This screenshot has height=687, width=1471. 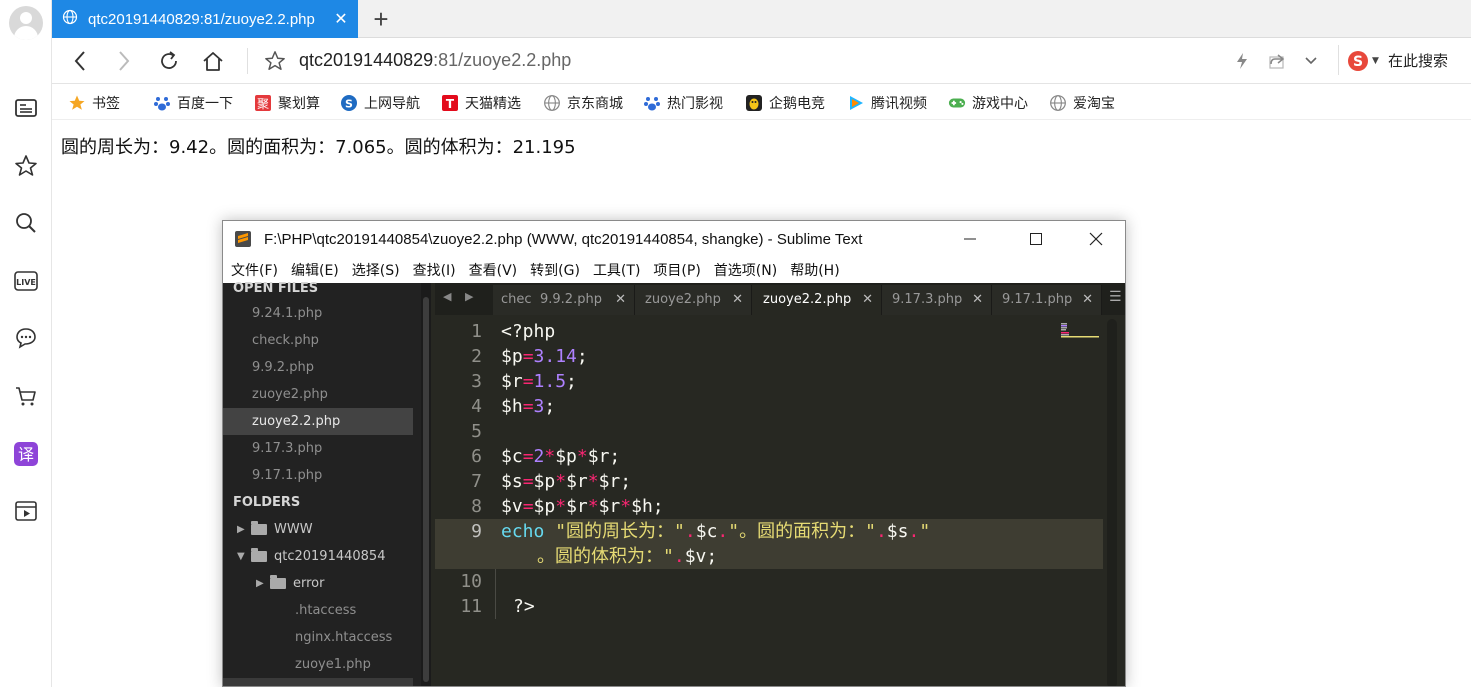 I want to click on editor-tab: 9.17.3.php ✕, so click(x=937, y=300).